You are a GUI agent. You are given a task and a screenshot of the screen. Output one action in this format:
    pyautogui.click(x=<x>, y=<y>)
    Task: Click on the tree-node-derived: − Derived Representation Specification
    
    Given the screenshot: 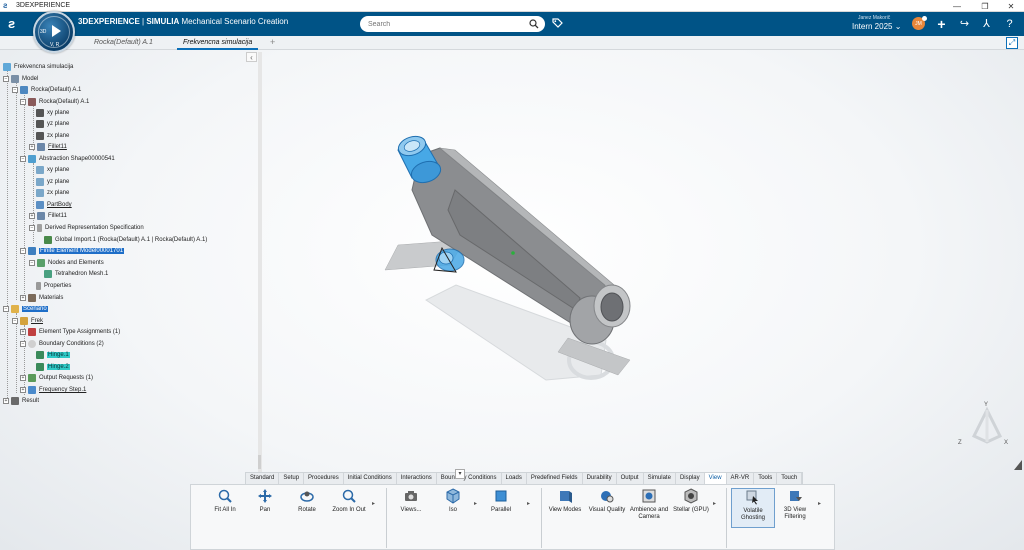 What is the action you would take?
    pyautogui.click(x=86, y=228)
    